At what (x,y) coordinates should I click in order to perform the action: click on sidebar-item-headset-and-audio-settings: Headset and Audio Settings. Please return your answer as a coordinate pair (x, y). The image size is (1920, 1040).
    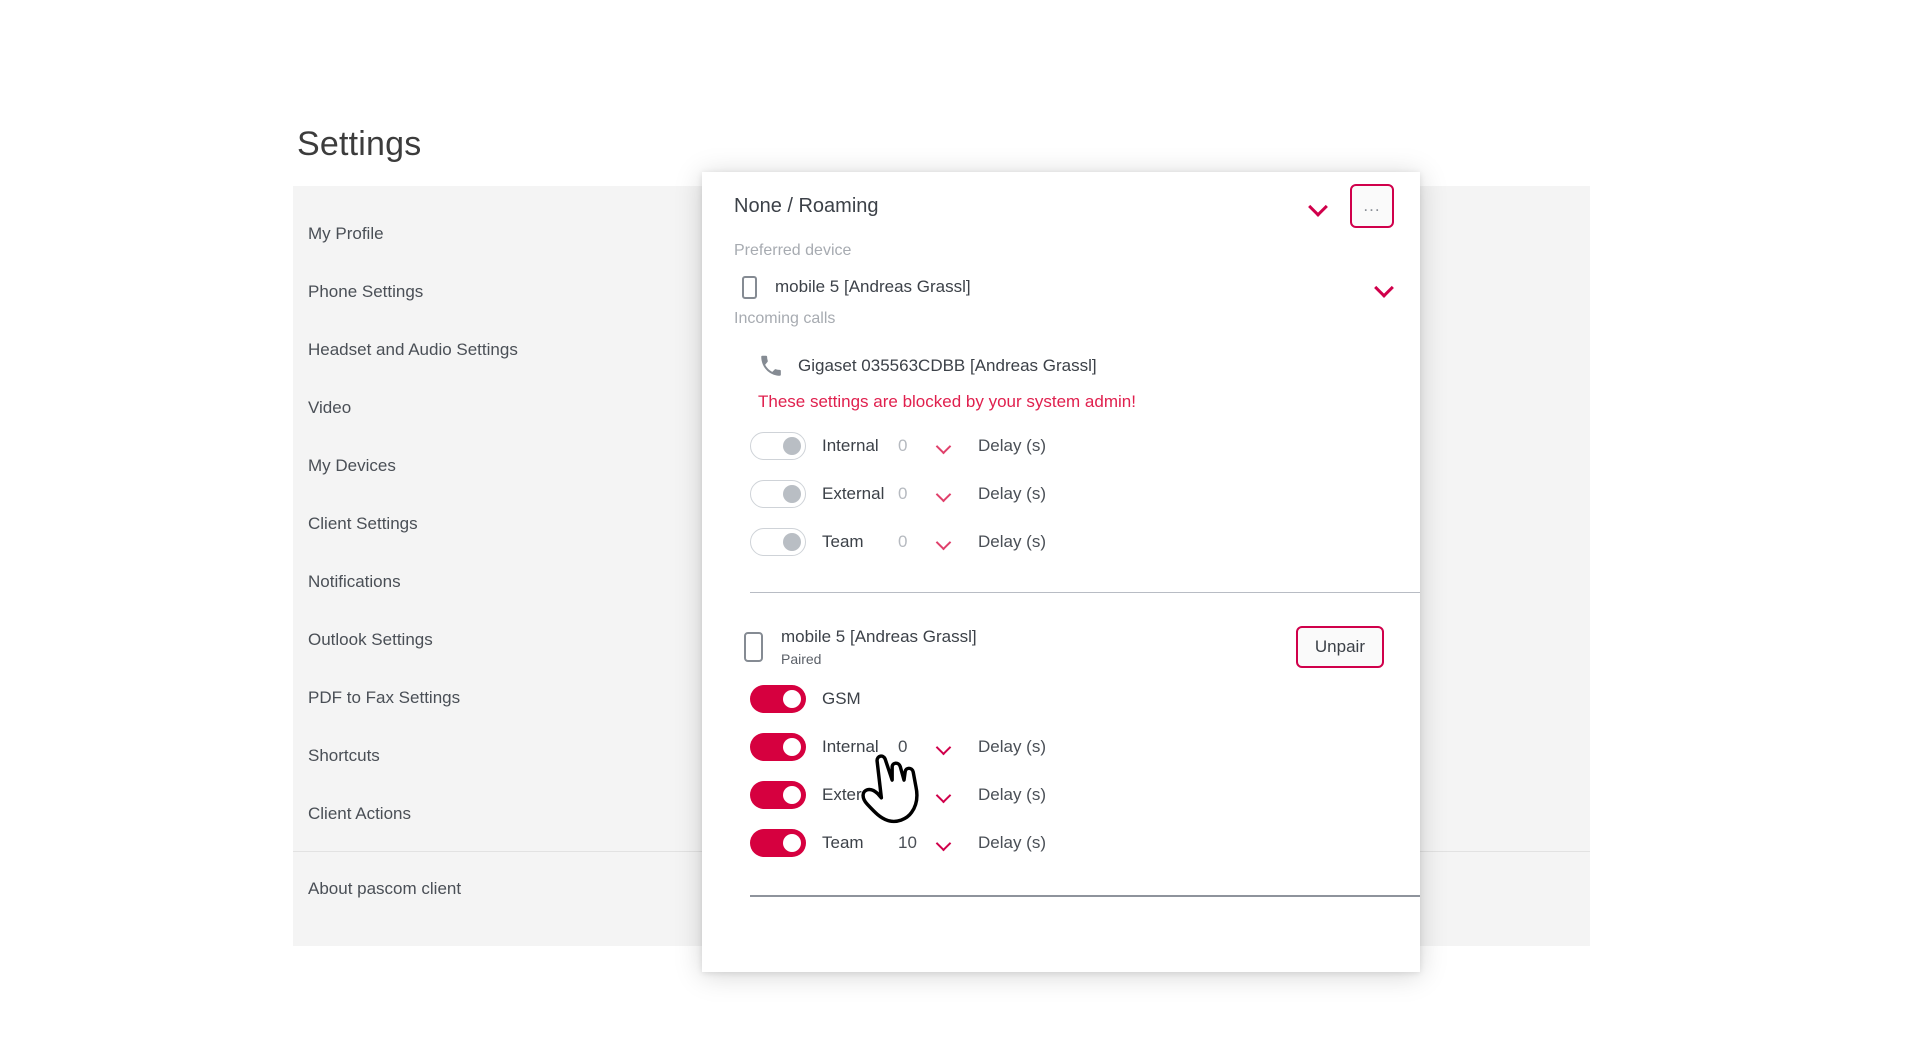
    Looking at the image, I should click on (508, 350).